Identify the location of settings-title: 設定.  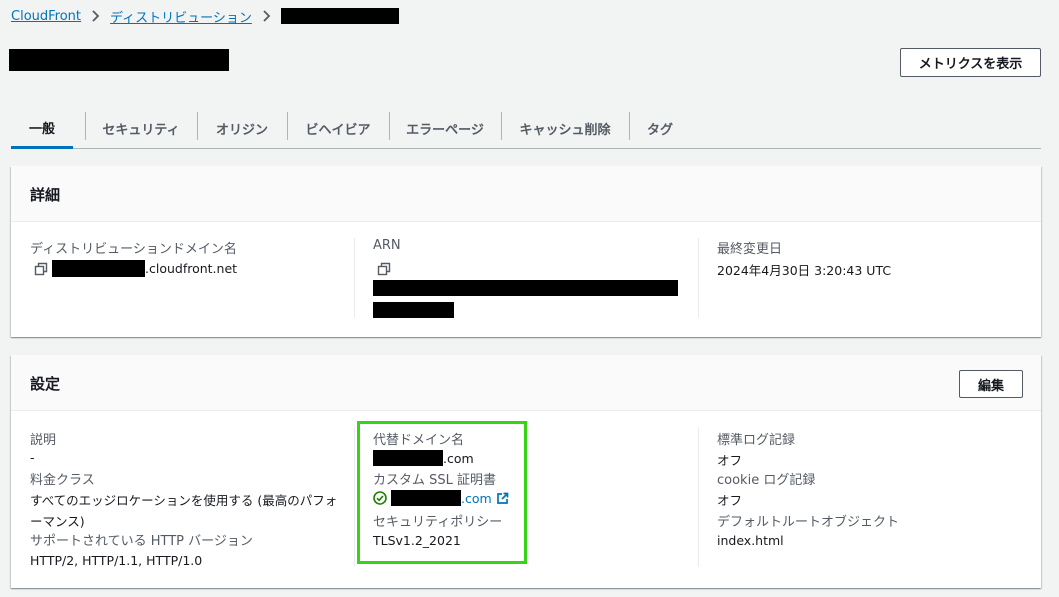
(45, 384).